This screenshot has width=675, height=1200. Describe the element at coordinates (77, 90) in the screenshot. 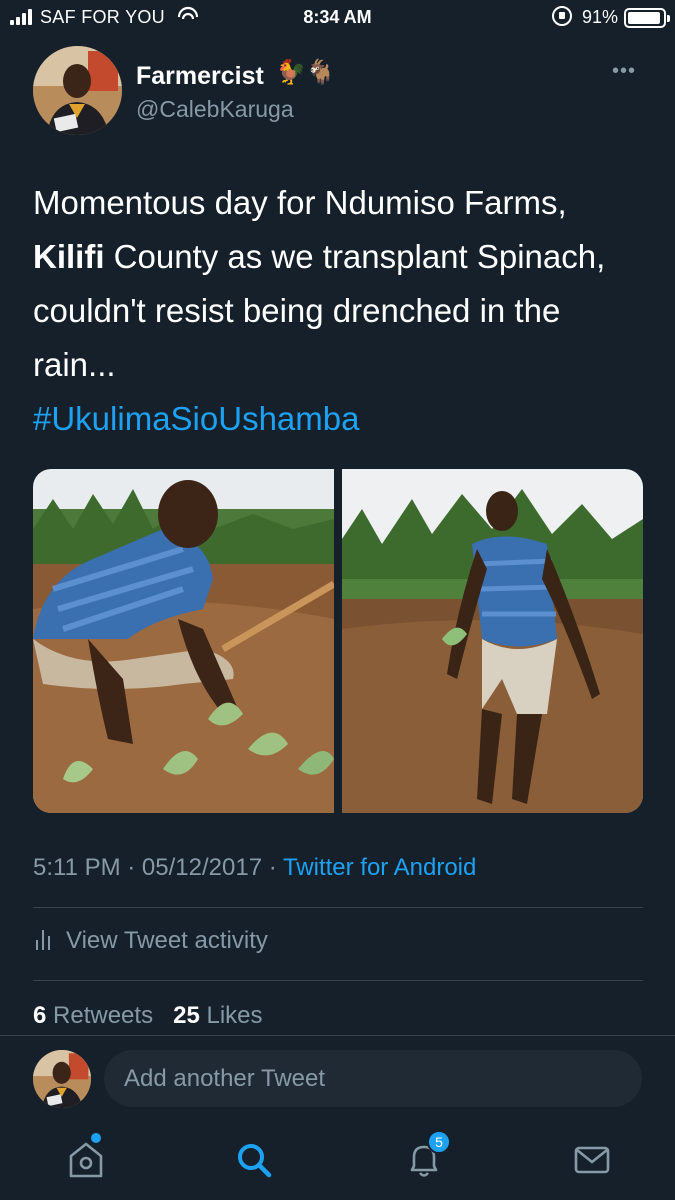

I see `author-avatar` at that location.